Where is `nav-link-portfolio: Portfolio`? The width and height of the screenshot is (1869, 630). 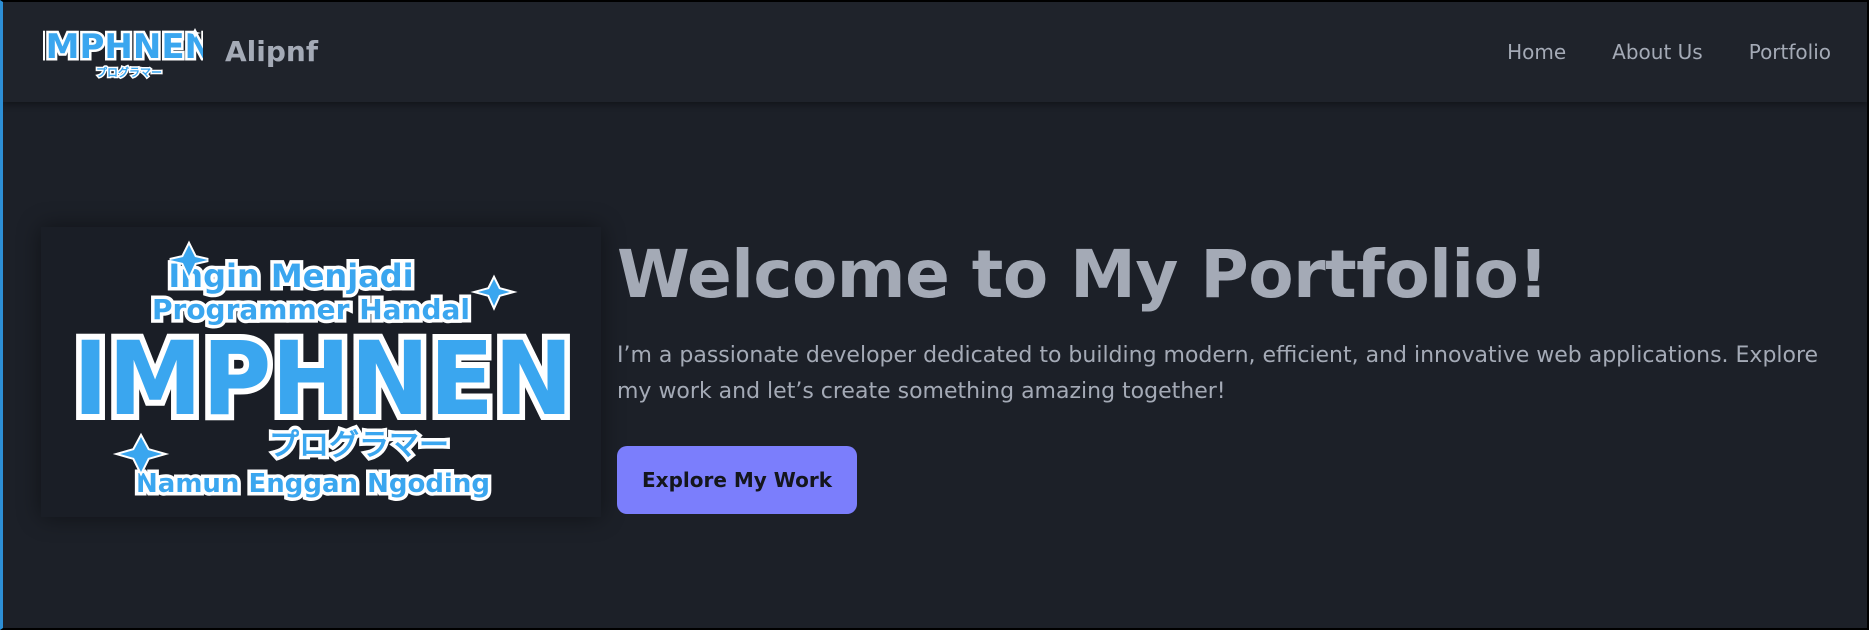 nav-link-portfolio: Portfolio is located at coordinates (1790, 52).